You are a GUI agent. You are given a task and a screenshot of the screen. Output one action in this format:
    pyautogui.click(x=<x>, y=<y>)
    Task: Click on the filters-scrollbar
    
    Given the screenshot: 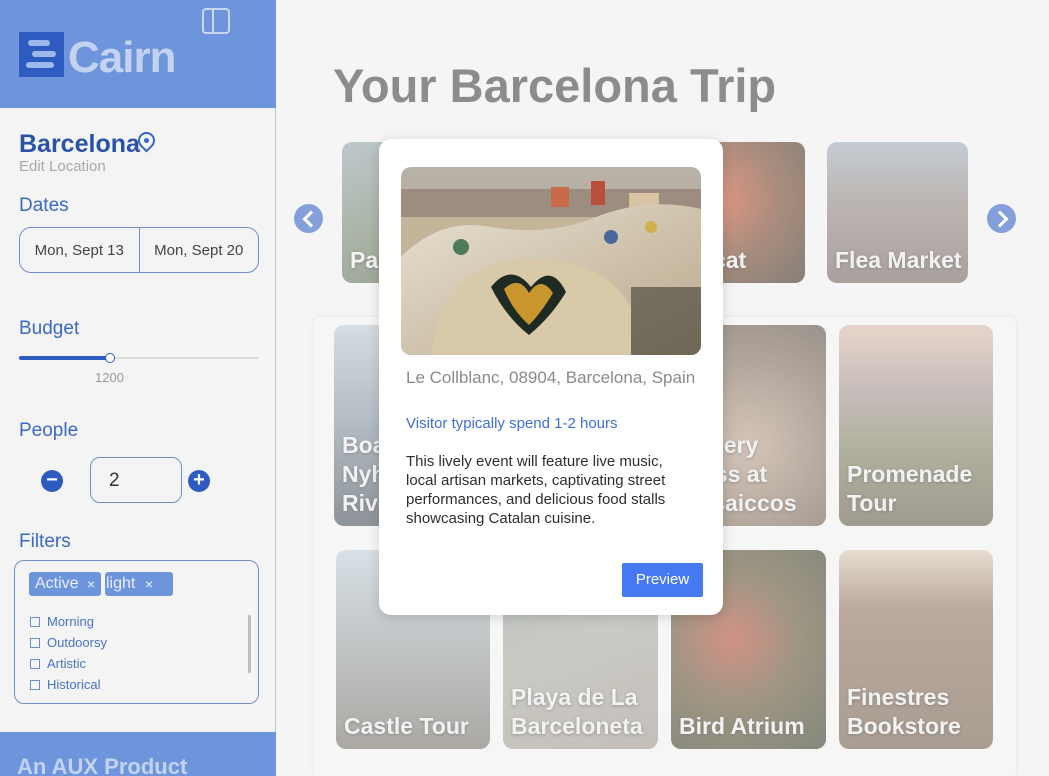 What is the action you would take?
    pyautogui.click(x=249, y=644)
    